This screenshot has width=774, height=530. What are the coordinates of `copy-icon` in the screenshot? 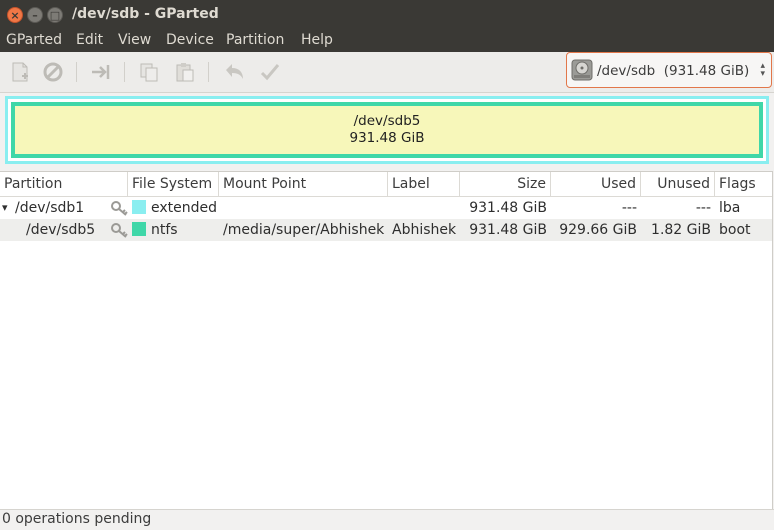 It's located at (149, 72).